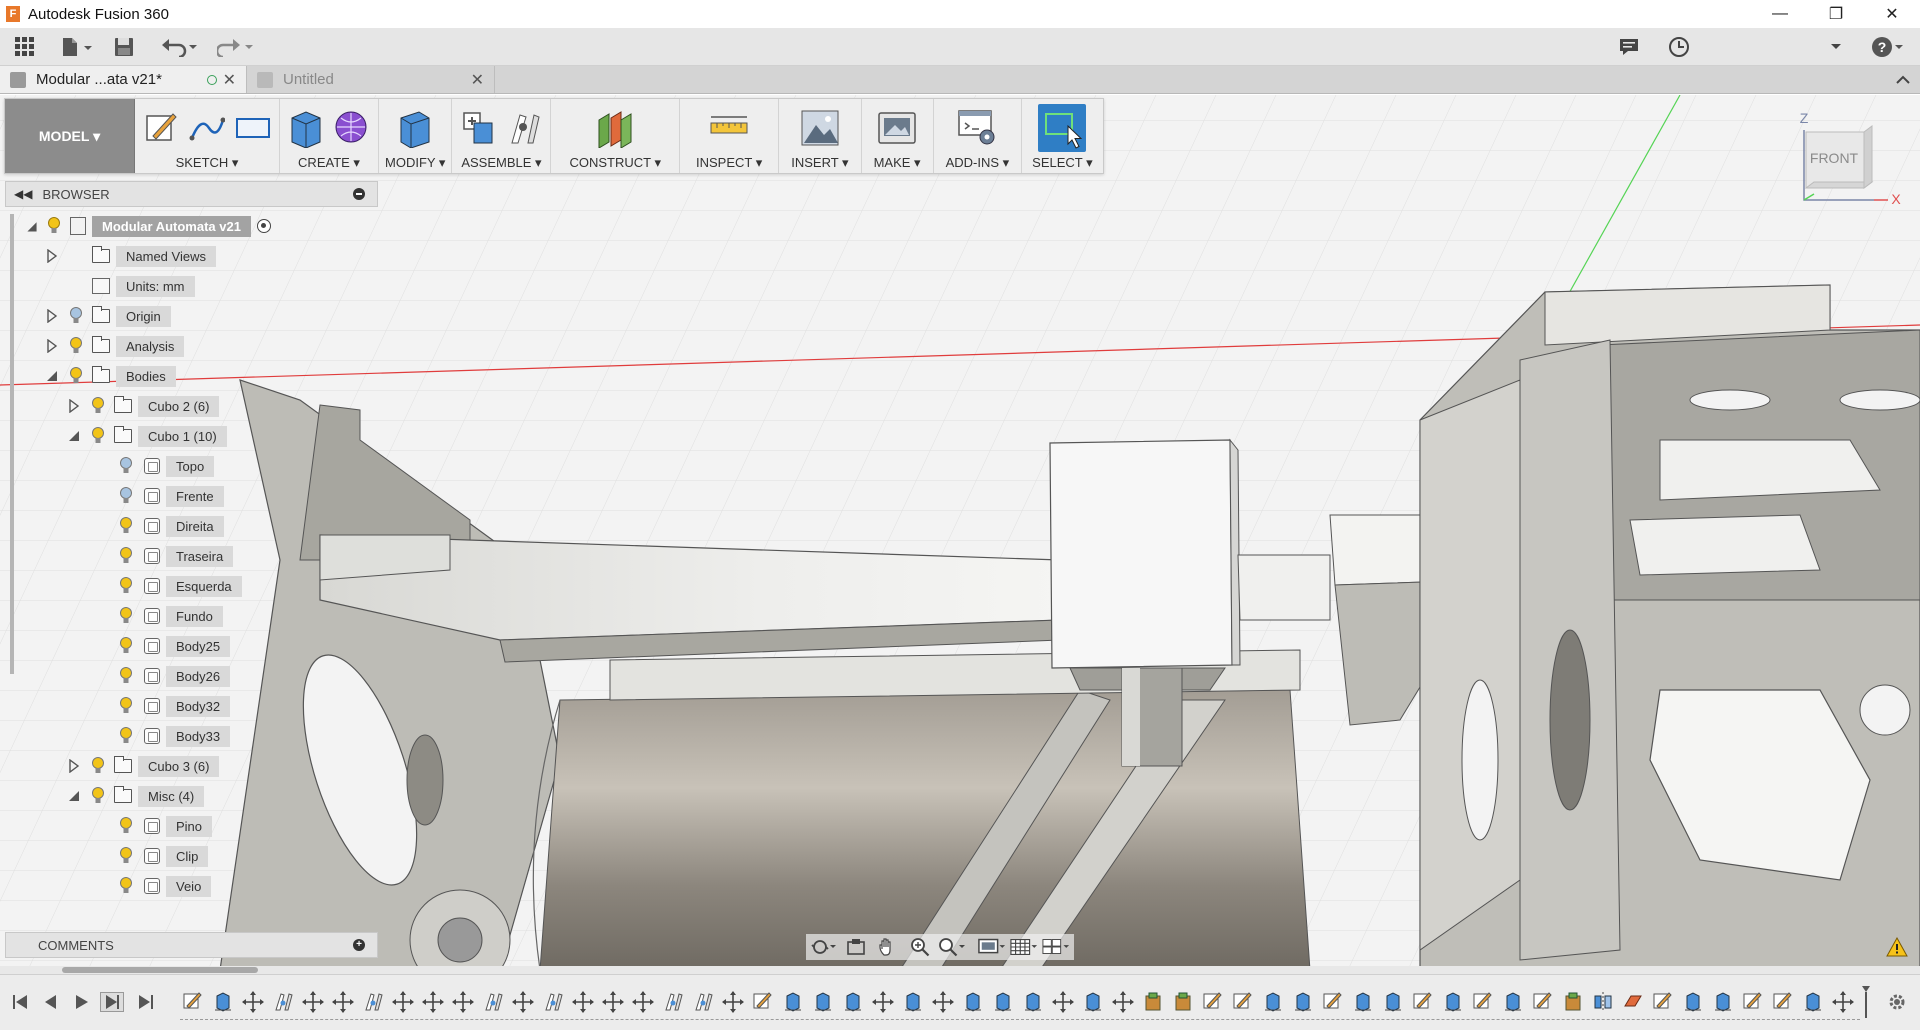 The height and width of the screenshot is (1030, 1920). I want to click on assemble-group: ASSEMBLE ▾, so click(502, 136).